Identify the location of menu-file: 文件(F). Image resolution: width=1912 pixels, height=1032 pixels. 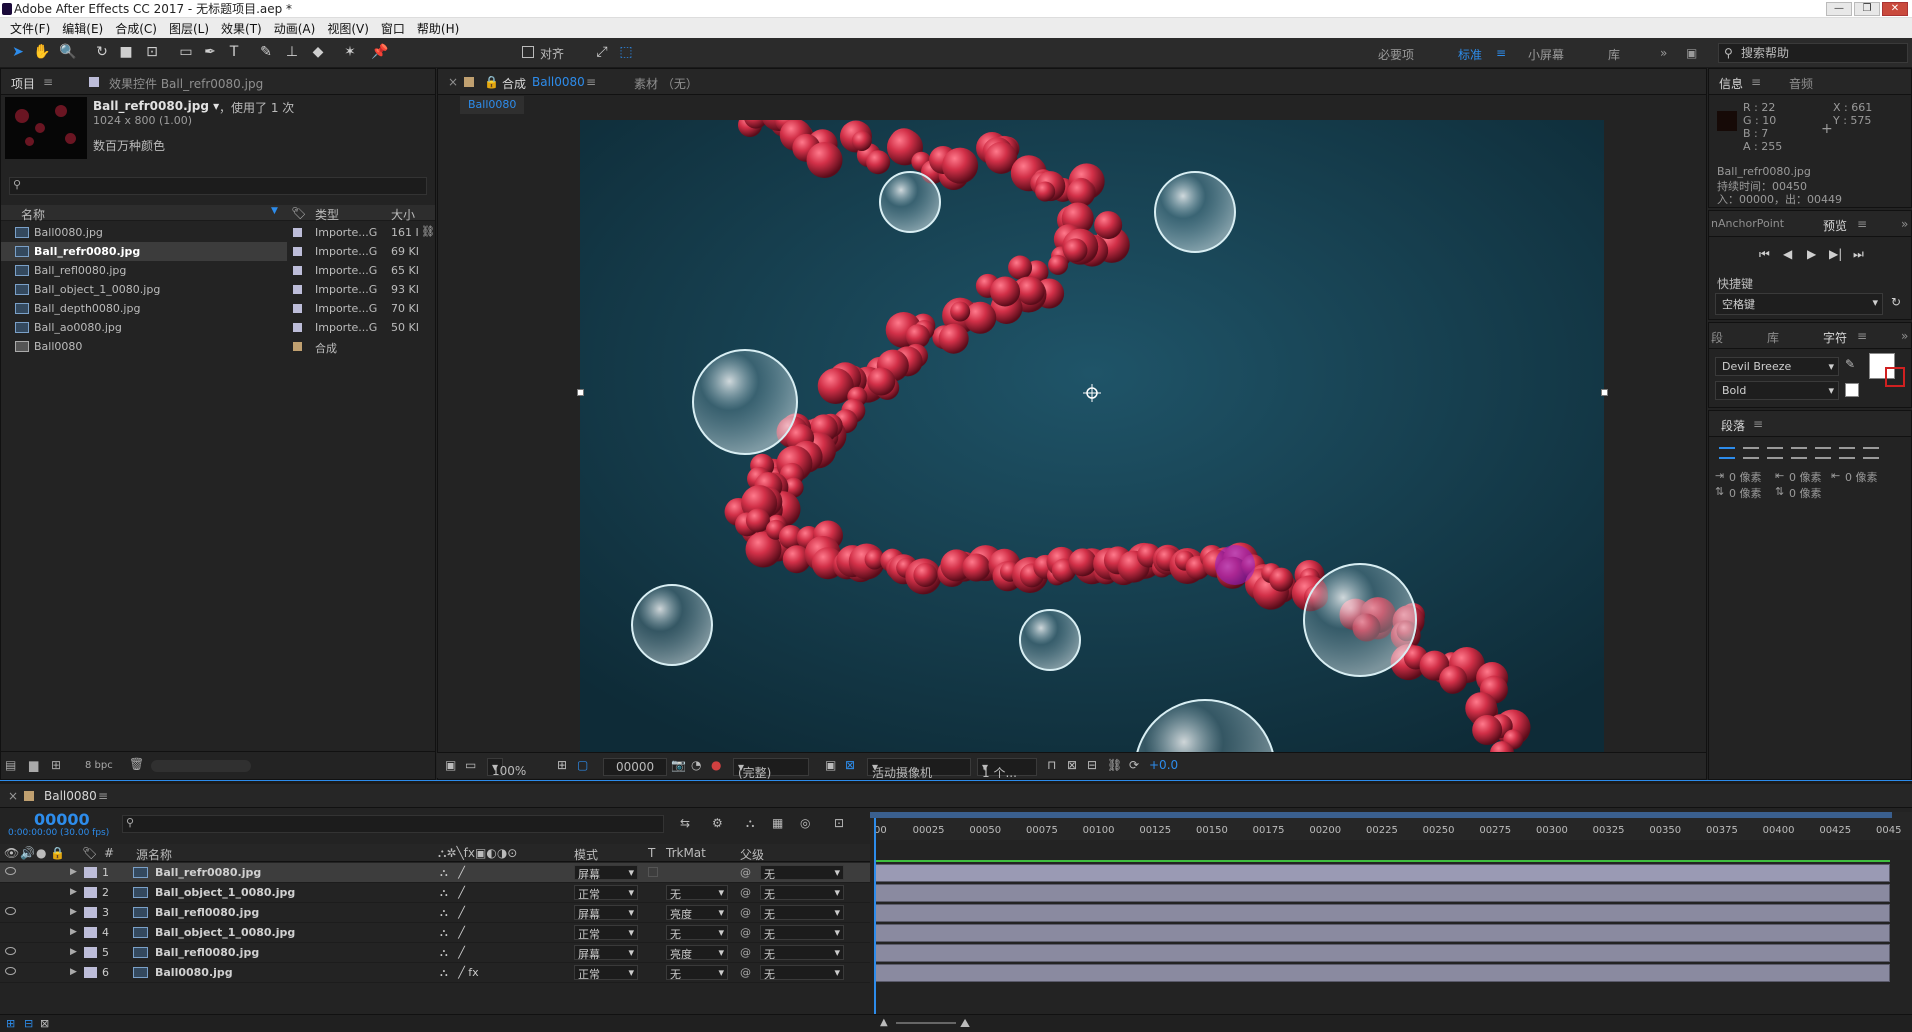
(30, 28).